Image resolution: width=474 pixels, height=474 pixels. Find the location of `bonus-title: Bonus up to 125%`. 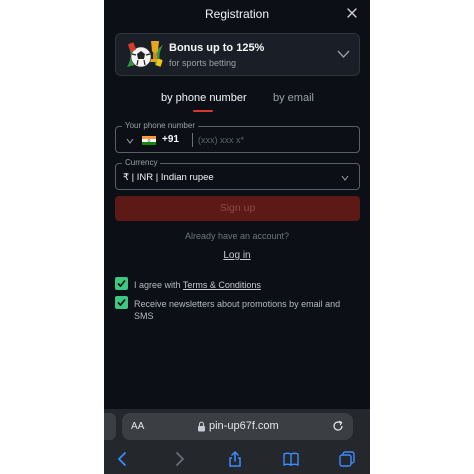

bonus-title: Bonus up to 125% is located at coordinates (217, 48).